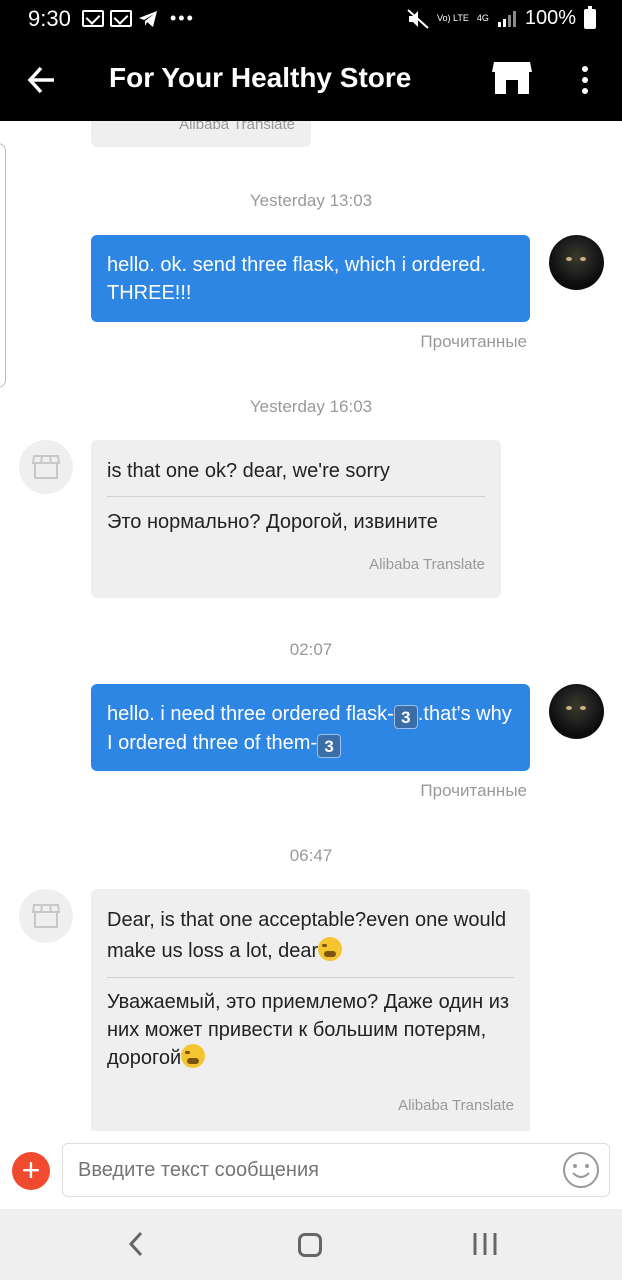 The width and height of the screenshot is (622, 1280). I want to click on signal-icon, so click(506, 18).